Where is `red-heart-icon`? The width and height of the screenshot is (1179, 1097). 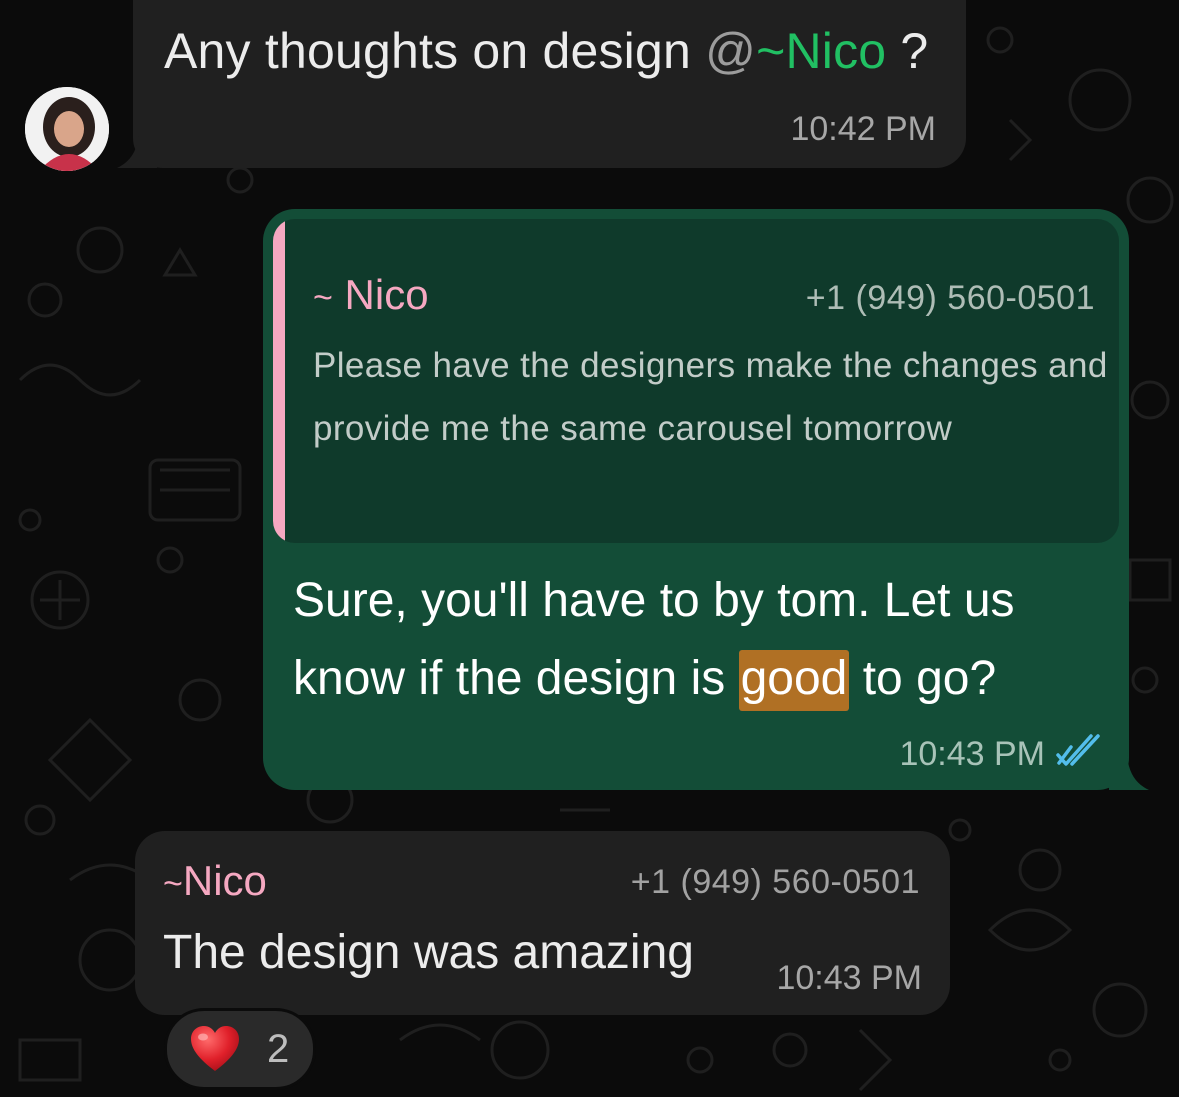 red-heart-icon is located at coordinates (215, 1048).